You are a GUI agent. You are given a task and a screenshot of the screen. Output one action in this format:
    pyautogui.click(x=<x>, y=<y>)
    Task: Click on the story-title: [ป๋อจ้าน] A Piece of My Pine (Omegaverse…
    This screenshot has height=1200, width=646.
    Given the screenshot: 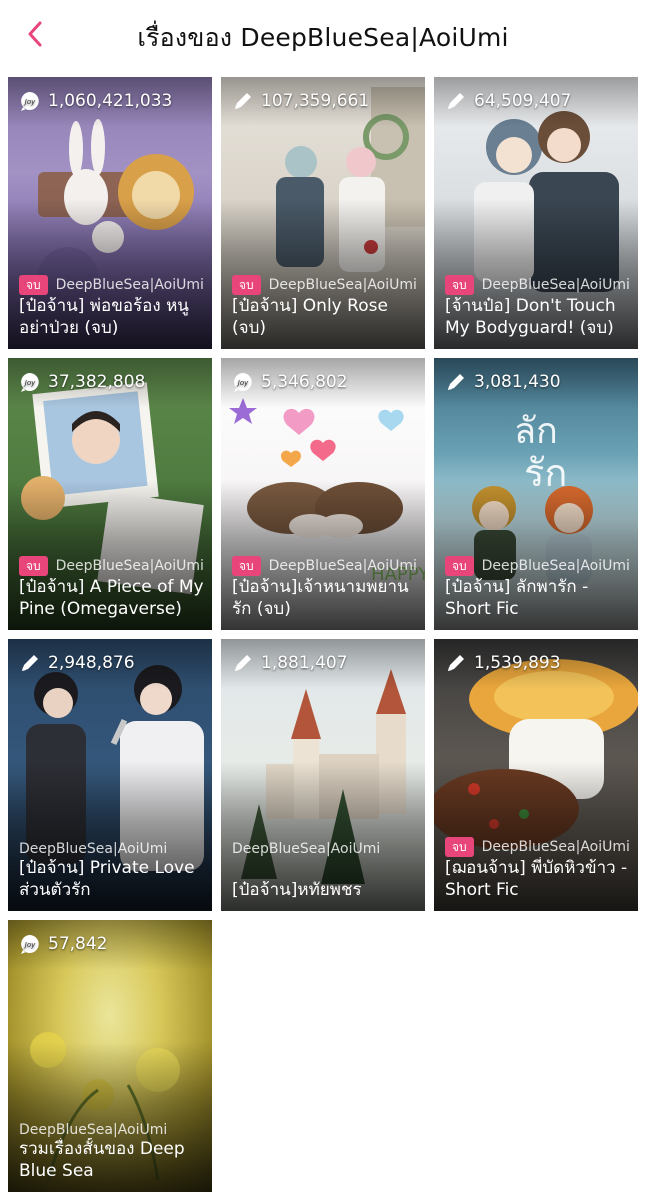 What is the action you would take?
    pyautogui.click(x=111, y=598)
    